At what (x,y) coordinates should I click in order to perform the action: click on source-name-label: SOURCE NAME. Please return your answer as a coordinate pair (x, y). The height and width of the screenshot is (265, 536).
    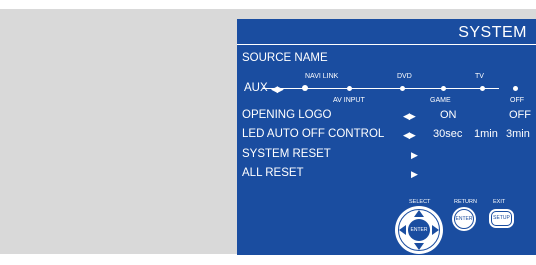
    Looking at the image, I should click on (285, 58).